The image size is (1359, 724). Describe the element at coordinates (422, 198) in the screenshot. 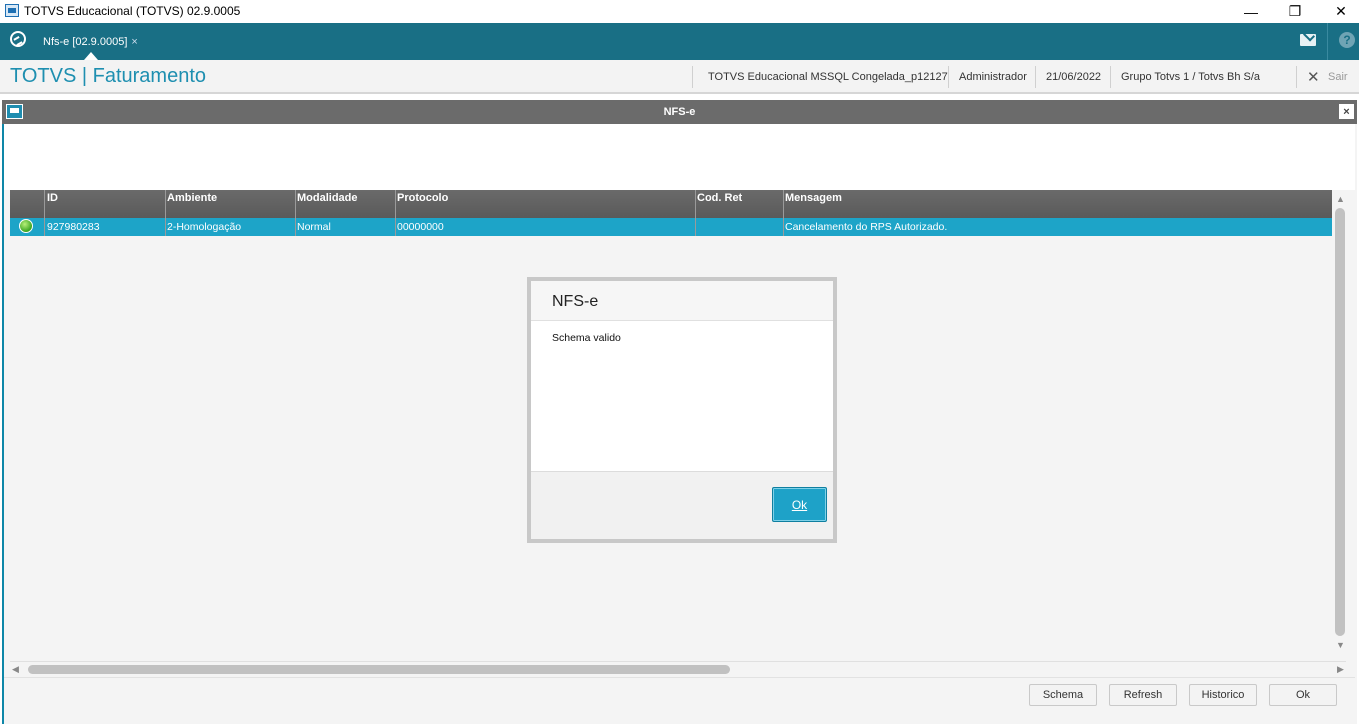

I see `column-header-protocolo: Protocolo` at that location.